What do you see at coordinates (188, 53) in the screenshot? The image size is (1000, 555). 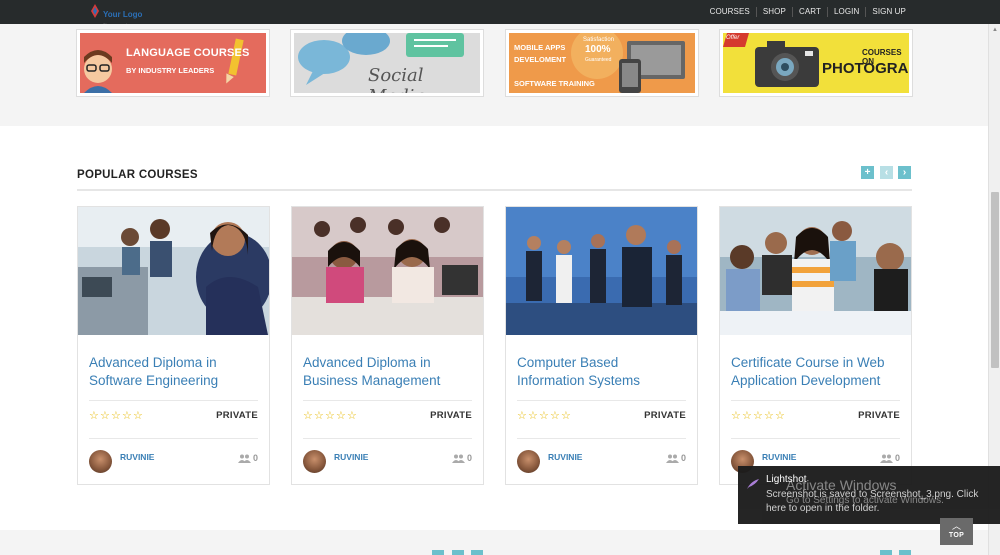 I see `banner-language-line1: LANGUAGE COURSES` at bounding box center [188, 53].